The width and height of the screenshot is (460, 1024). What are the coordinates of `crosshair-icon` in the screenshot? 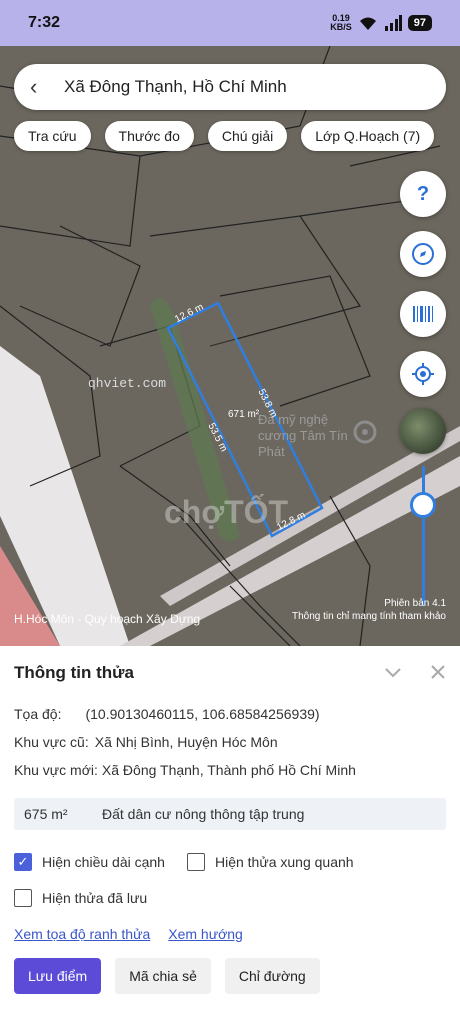 It's located at (423, 374).